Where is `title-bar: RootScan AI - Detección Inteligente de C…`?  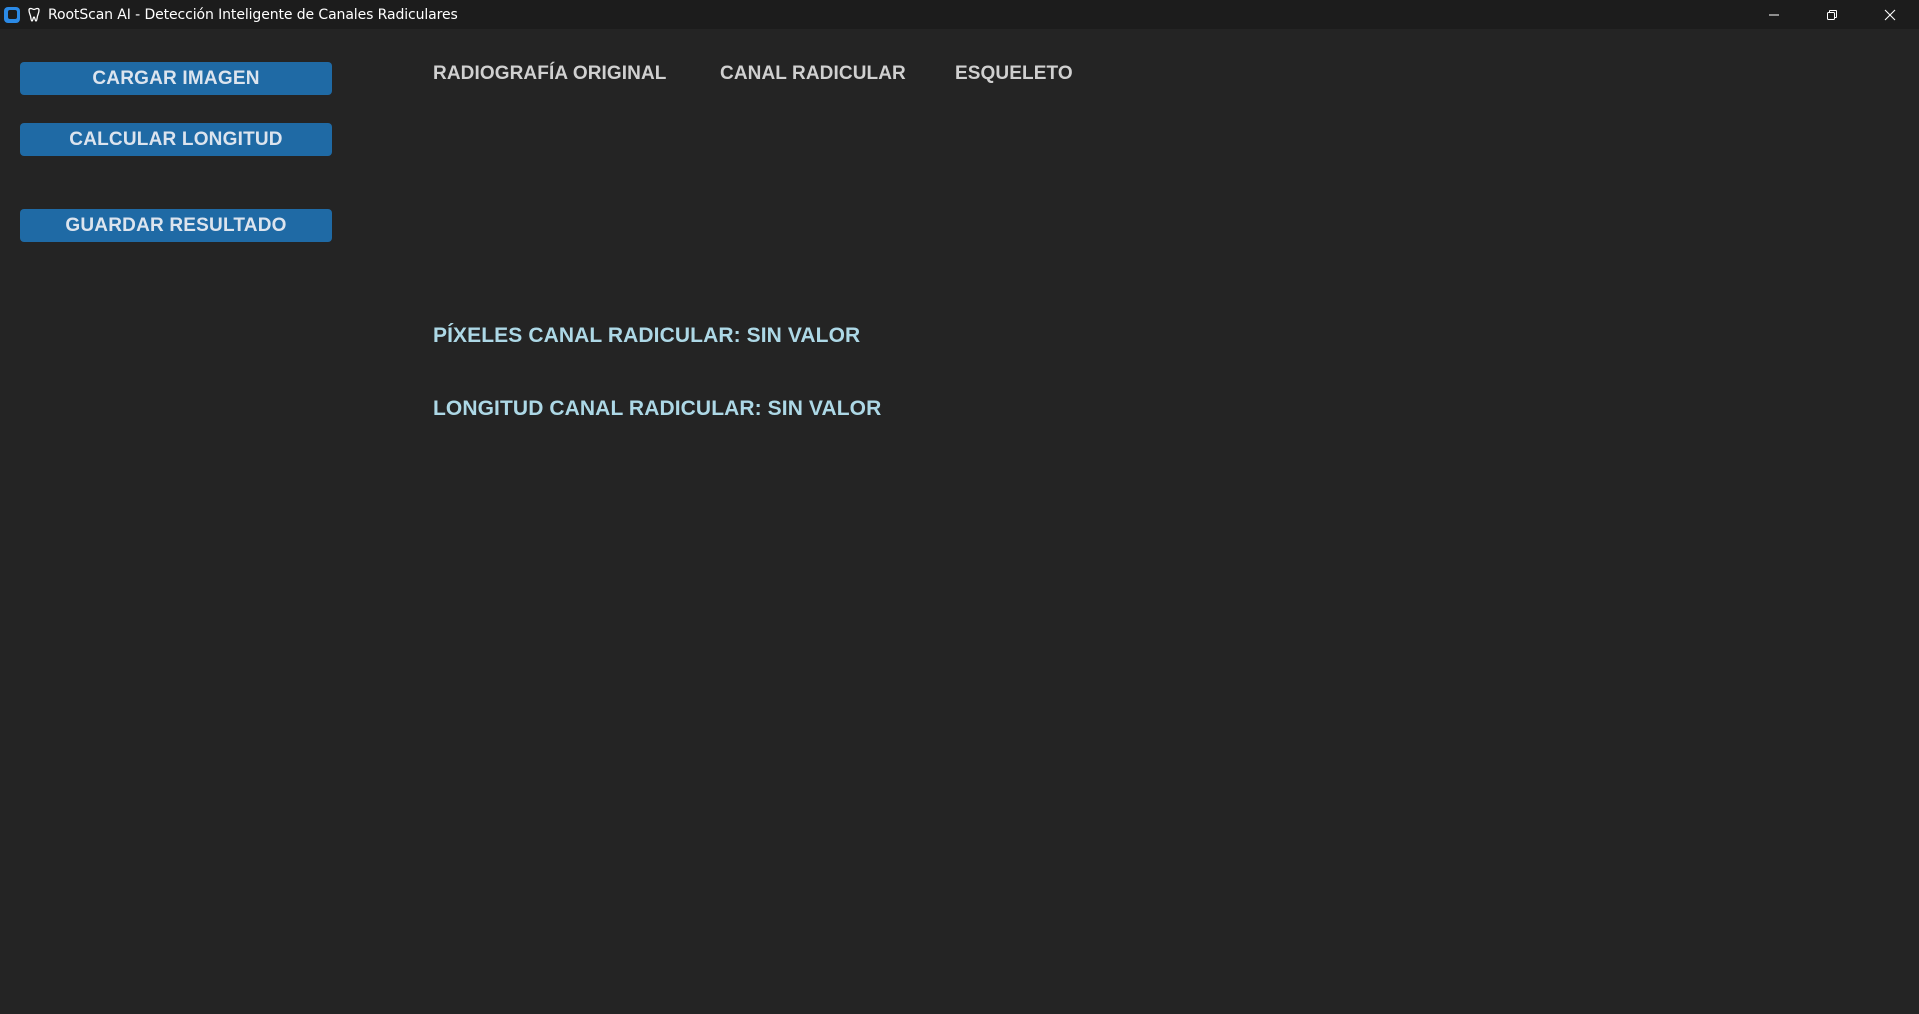 title-bar: RootScan AI - Detección Inteligente de C… is located at coordinates (959, 14).